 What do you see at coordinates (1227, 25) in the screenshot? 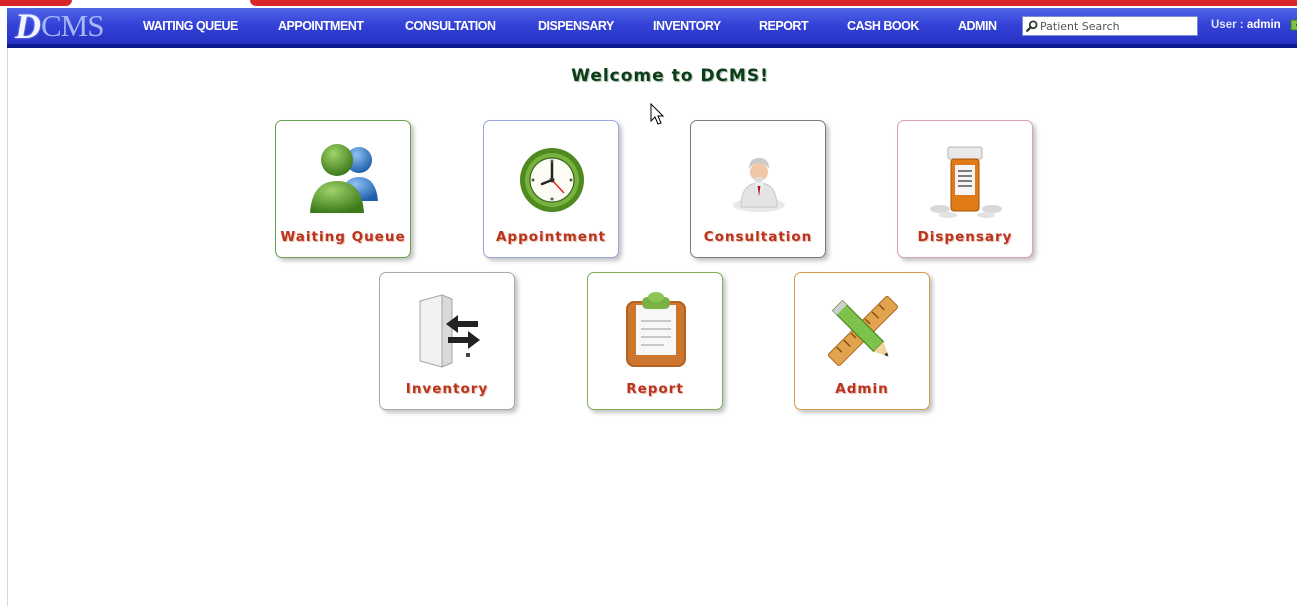
I see `user-prefix: User :` at bounding box center [1227, 25].